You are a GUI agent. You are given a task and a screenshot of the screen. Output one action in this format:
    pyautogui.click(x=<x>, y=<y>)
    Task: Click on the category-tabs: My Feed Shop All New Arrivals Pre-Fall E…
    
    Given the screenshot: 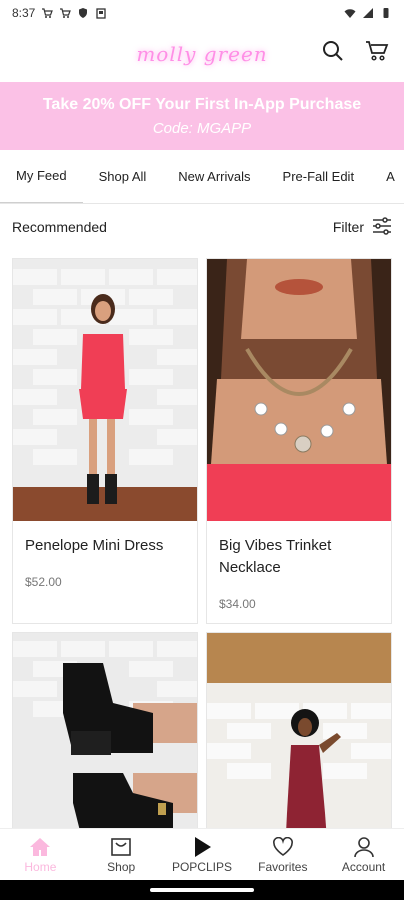 What is the action you would take?
    pyautogui.click(x=202, y=177)
    